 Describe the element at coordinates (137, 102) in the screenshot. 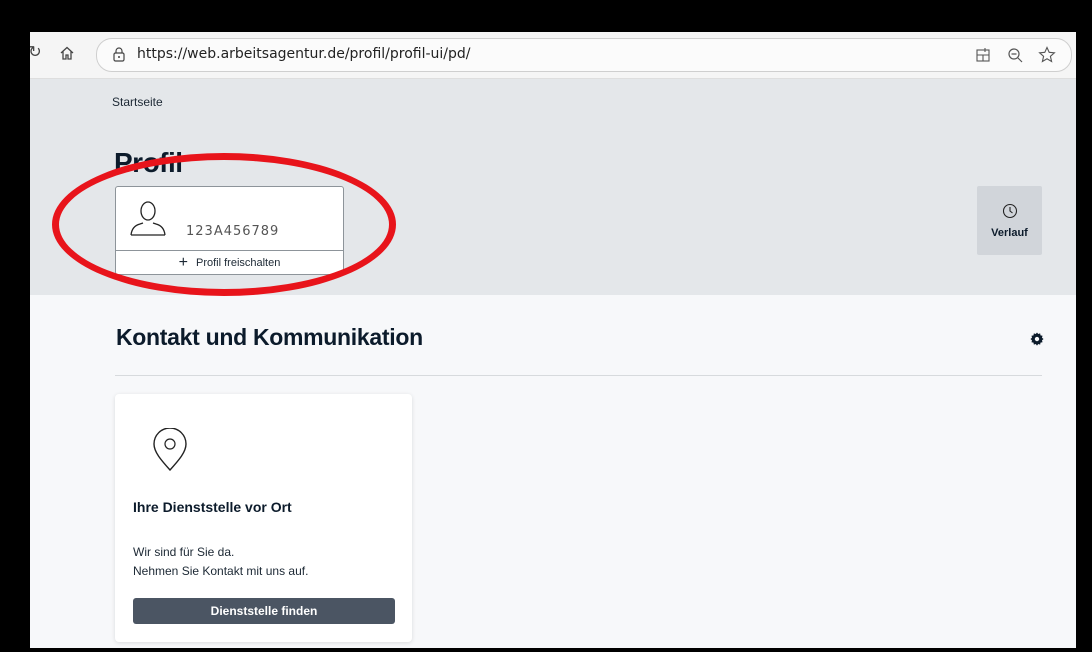

I see `breadcrumb-startseite: Startseite` at that location.